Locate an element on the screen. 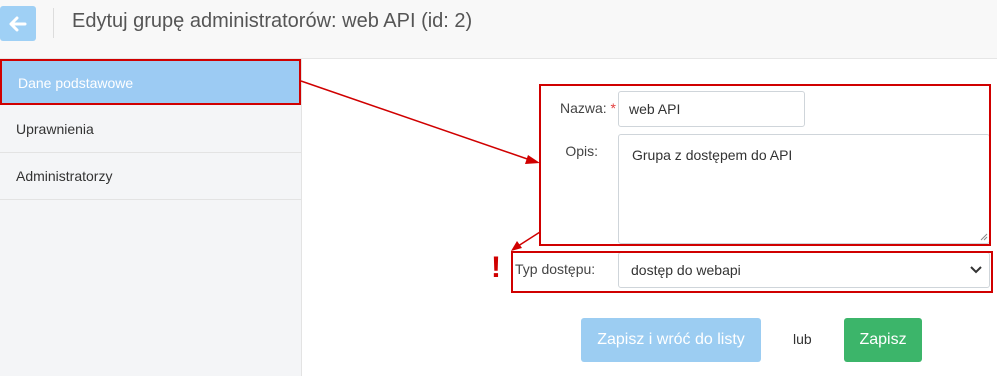 This screenshot has height=376, width=997. arrow-head-access is located at coordinates (516, 246).